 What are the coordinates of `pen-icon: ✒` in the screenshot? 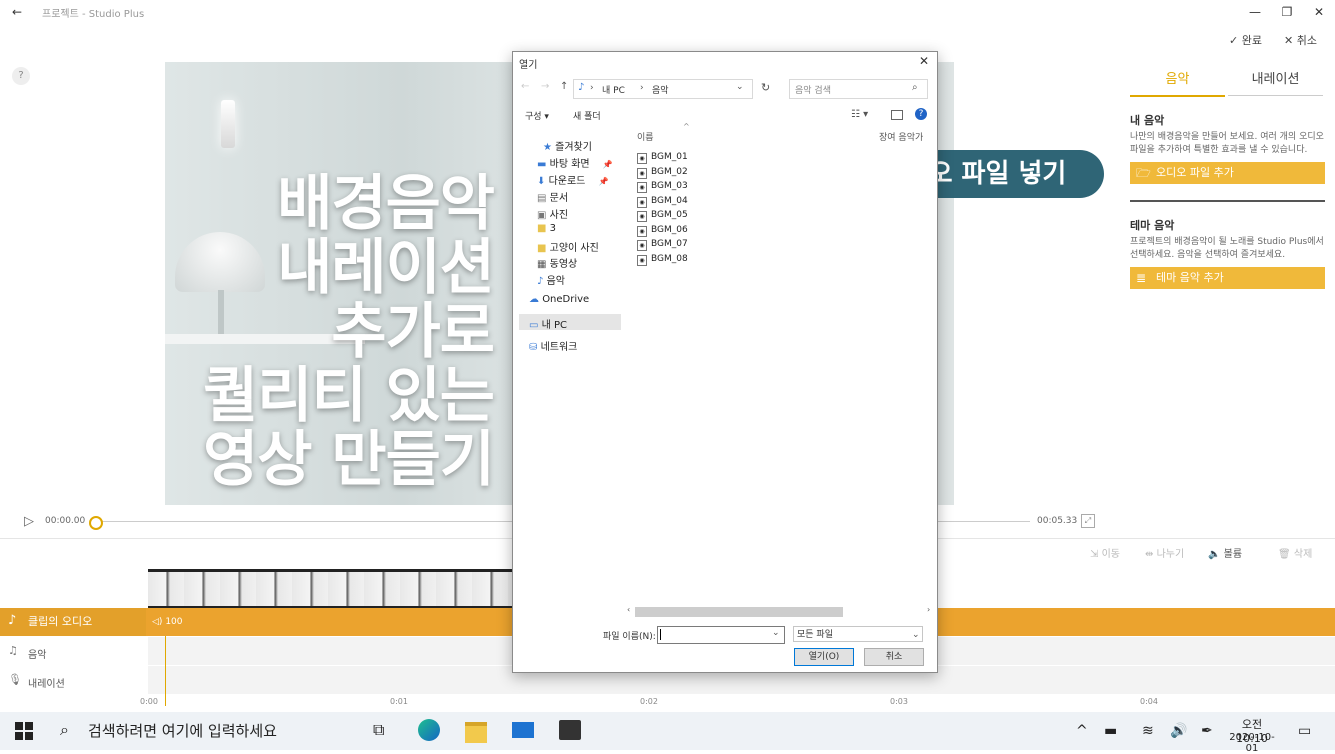 It's located at (1207, 731).